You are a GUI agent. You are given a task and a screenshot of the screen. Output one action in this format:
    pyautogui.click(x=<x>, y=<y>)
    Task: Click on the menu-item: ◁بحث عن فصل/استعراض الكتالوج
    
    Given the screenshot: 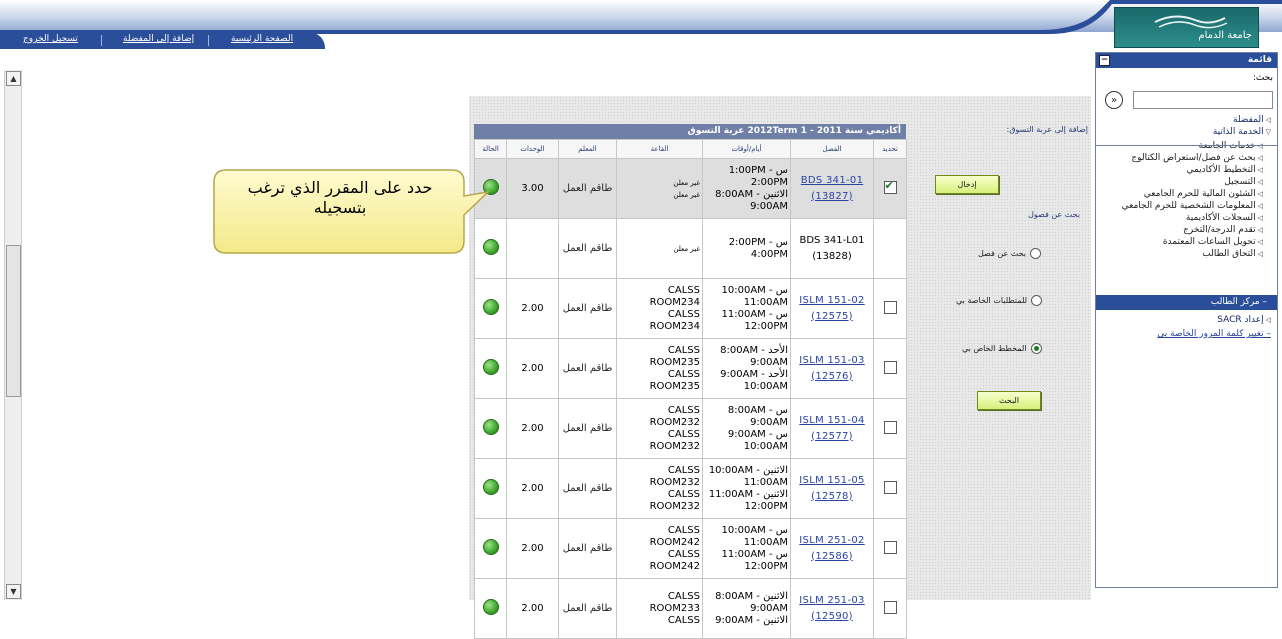 What is the action you would take?
    pyautogui.click(x=1197, y=158)
    